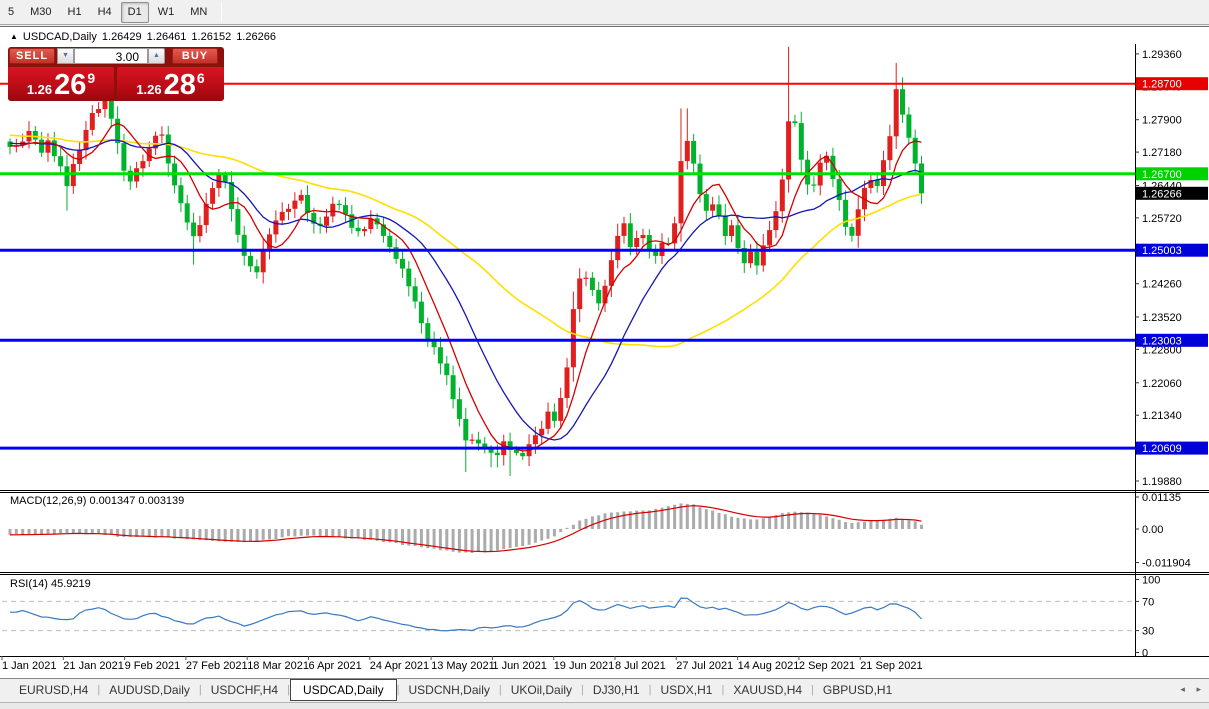  Describe the element at coordinates (1148, 632) in the screenshot. I see `rsi-axis-label: 30` at that location.